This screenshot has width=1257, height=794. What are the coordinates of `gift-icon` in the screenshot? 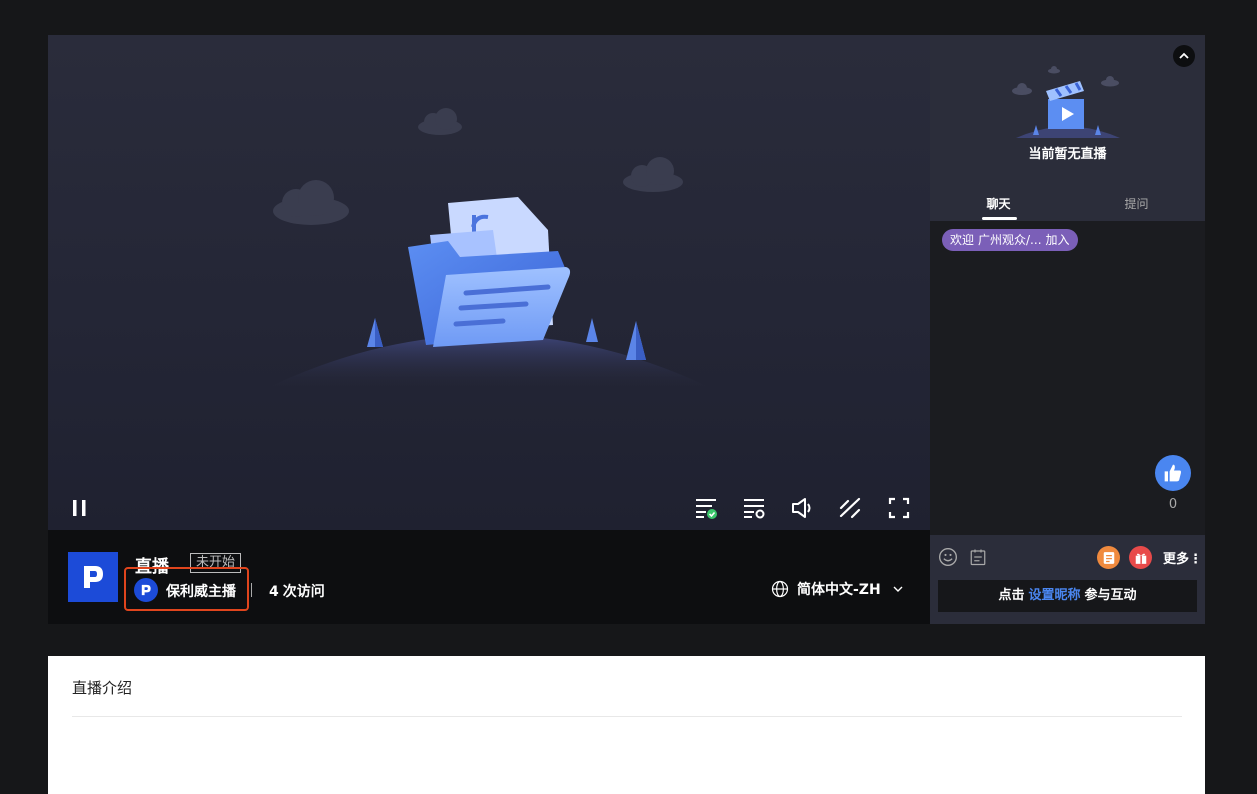 It's located at (1140, 558).